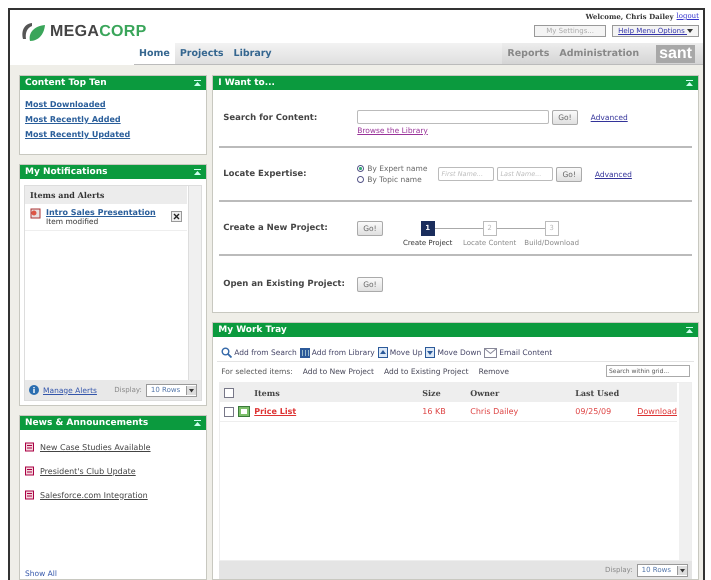 The width and height of the screenshot is (711, 580). Describe the element at coordinates (113, 119) in the screenshot. I see `top-ten-link: Most Recently Added` at that location.